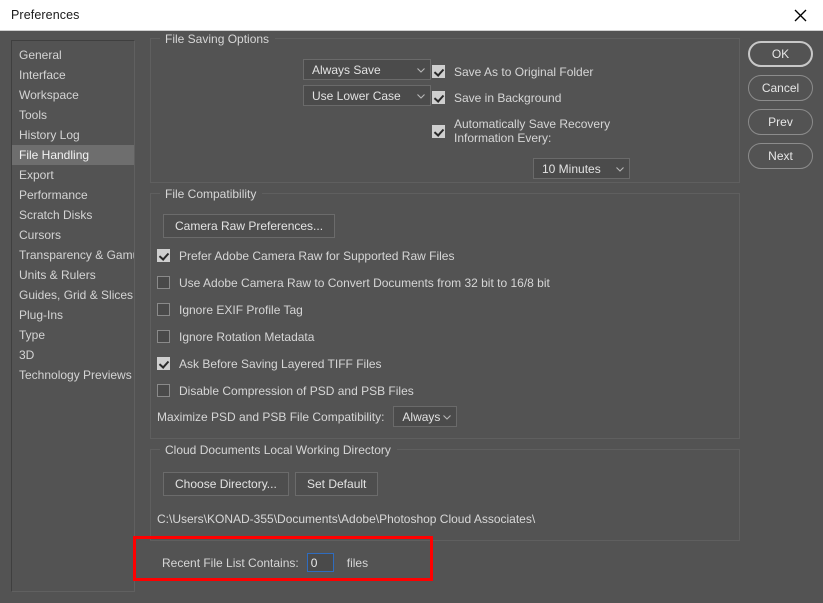 This screenshot has height=603, width=823. Describe the element at coordinates (437, 310) in the screenshot. I see `checkbox-row: Ignore EXIF Profile Tag` at that location.